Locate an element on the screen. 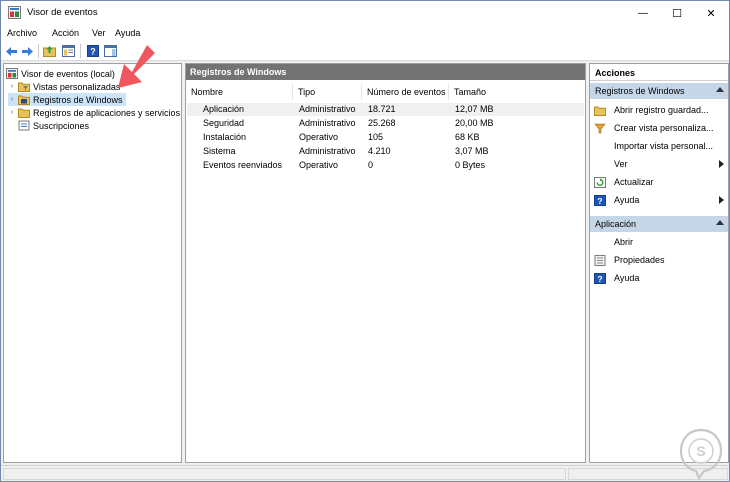 Image resolution: width=730 pixels, height=482 pixels. menu-accion: Acción is located at coordinates (65, 33).